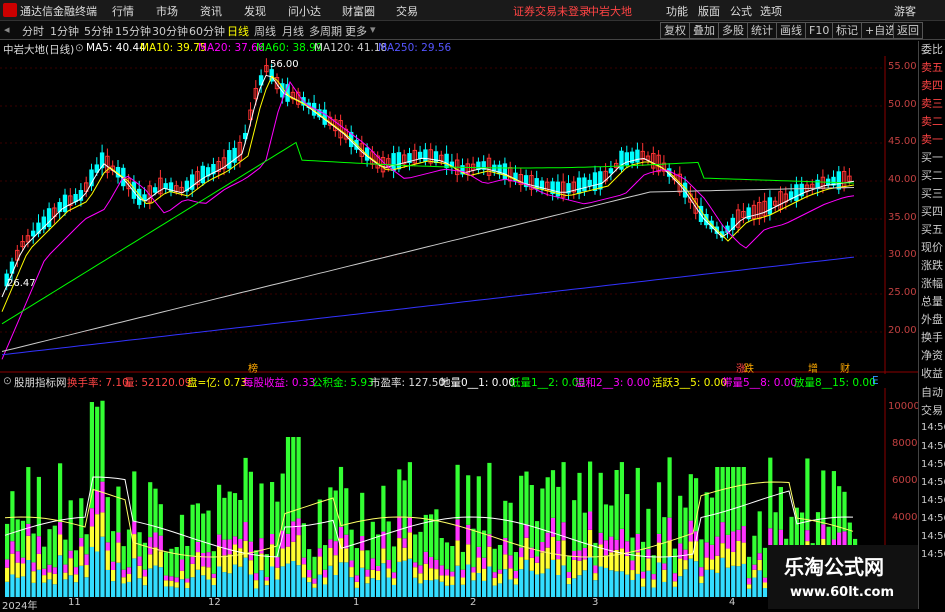 This screenshot has width=945, height=612. What do you see at coordinates (845, 367) in the screenshot?
I see `event-marker-5: 财` at bounding box center [845, 367].